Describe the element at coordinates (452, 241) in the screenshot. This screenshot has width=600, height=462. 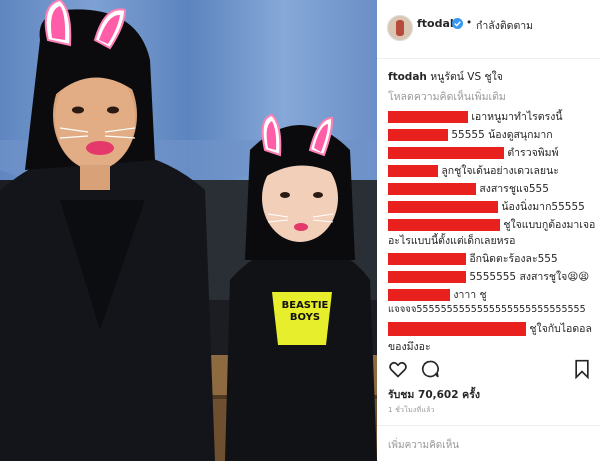
I see `comment-continuation: อะไรแบบนี้ตั้งแต่เด็กเลยหรอ` at that location.